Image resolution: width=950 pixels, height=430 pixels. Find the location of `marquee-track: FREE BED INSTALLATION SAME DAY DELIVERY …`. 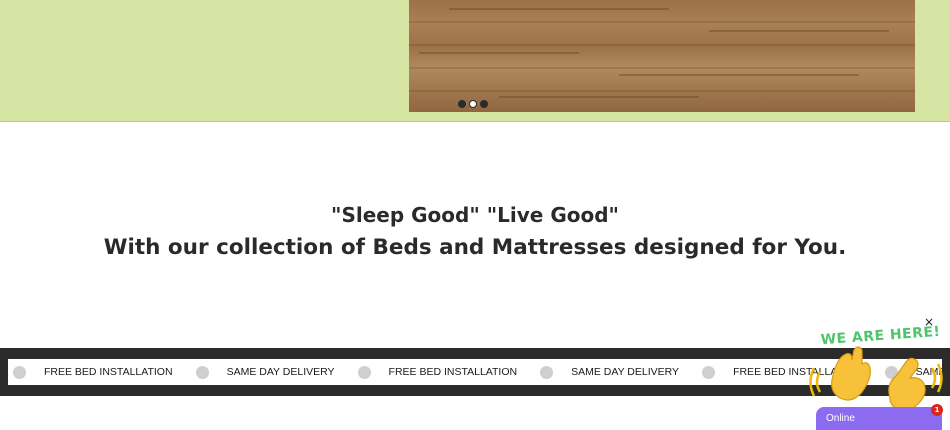

marquee-track: FREE BED INSTALLATION SAME DAY DELIVERY … is located at coordinates (475, 372).